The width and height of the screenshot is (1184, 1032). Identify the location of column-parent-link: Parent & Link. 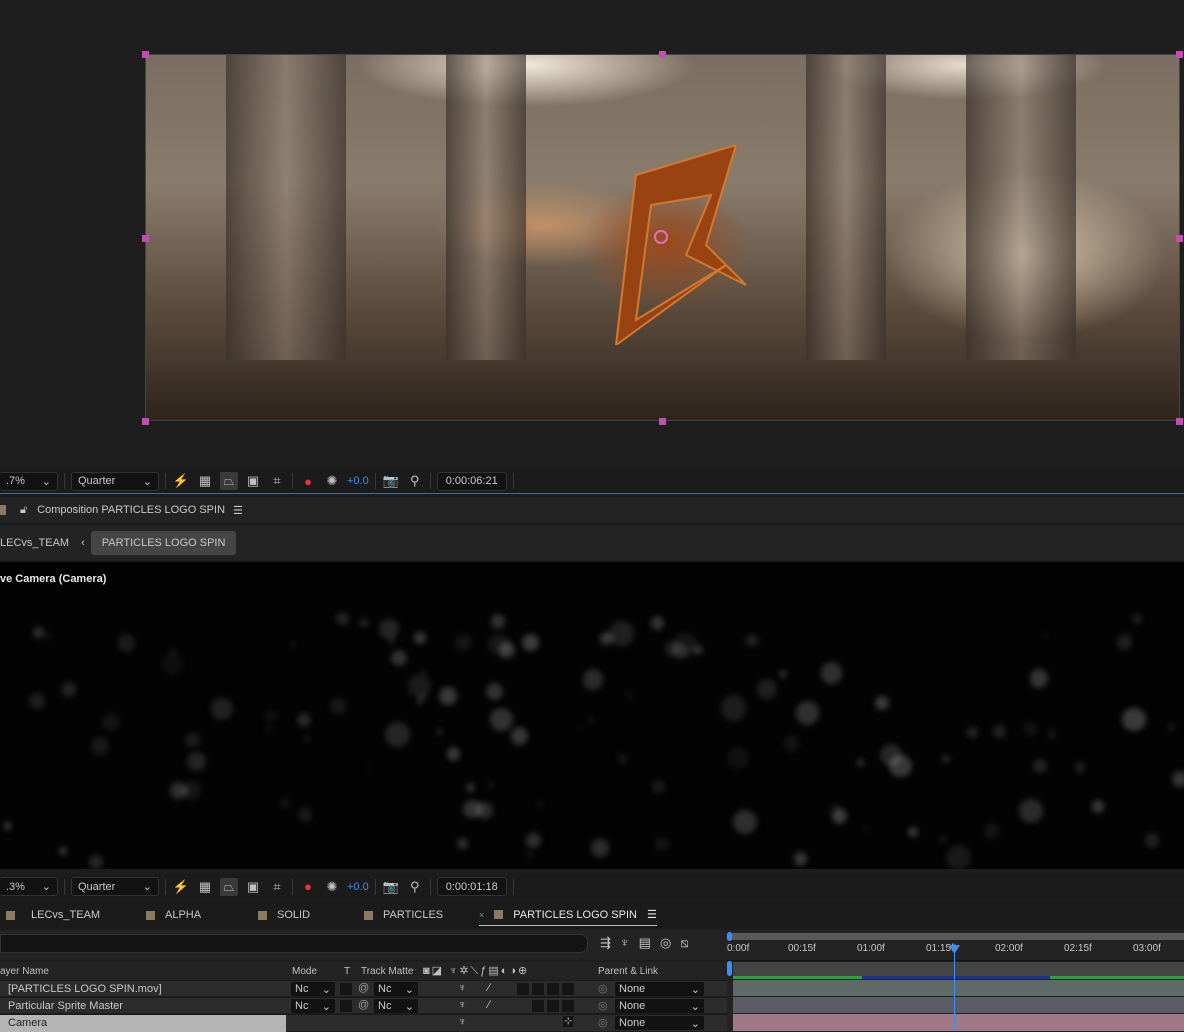
(628, 971).